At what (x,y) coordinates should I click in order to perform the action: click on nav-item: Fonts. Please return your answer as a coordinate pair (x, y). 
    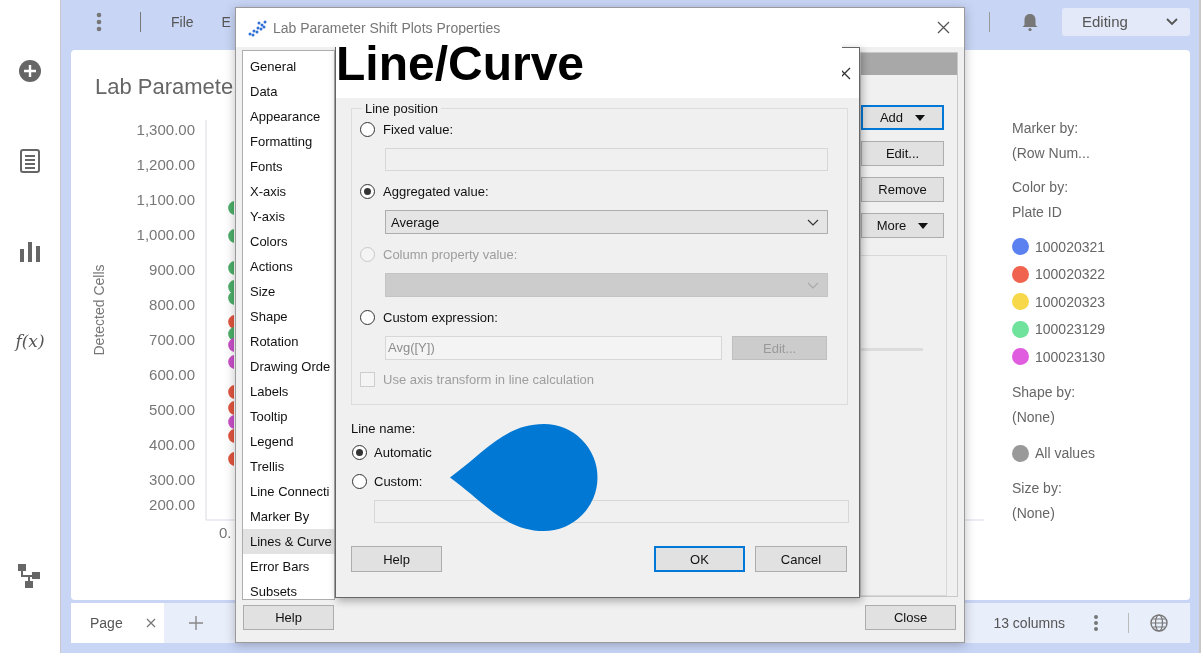
    Looking at the image, I should click on (288, 166).